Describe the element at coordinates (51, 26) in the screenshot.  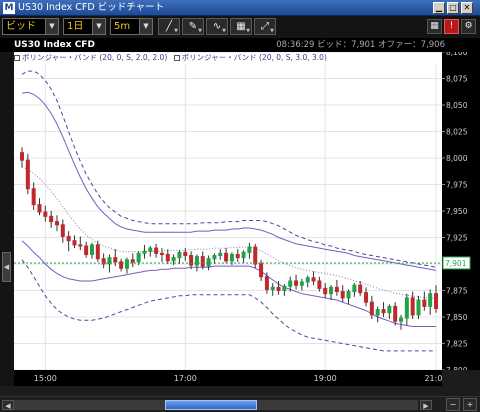
I see `chevron-down-icon: ▼` at that location.